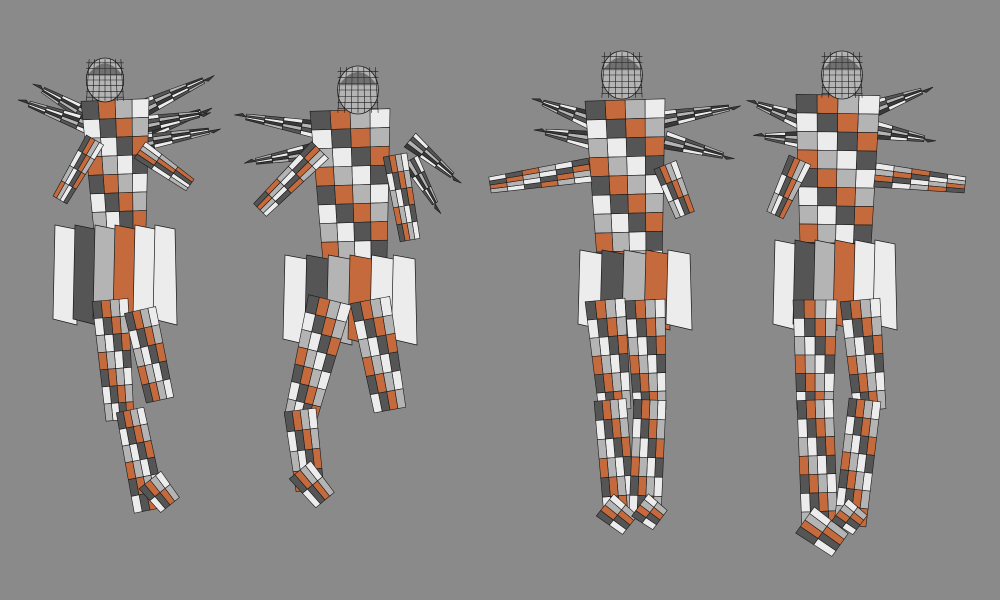 This screenshot has width=1000, height=600. What do you see at coordinates (540, 175) in the screenshot?
I see `left-arm` at bounding box center [540, 175].